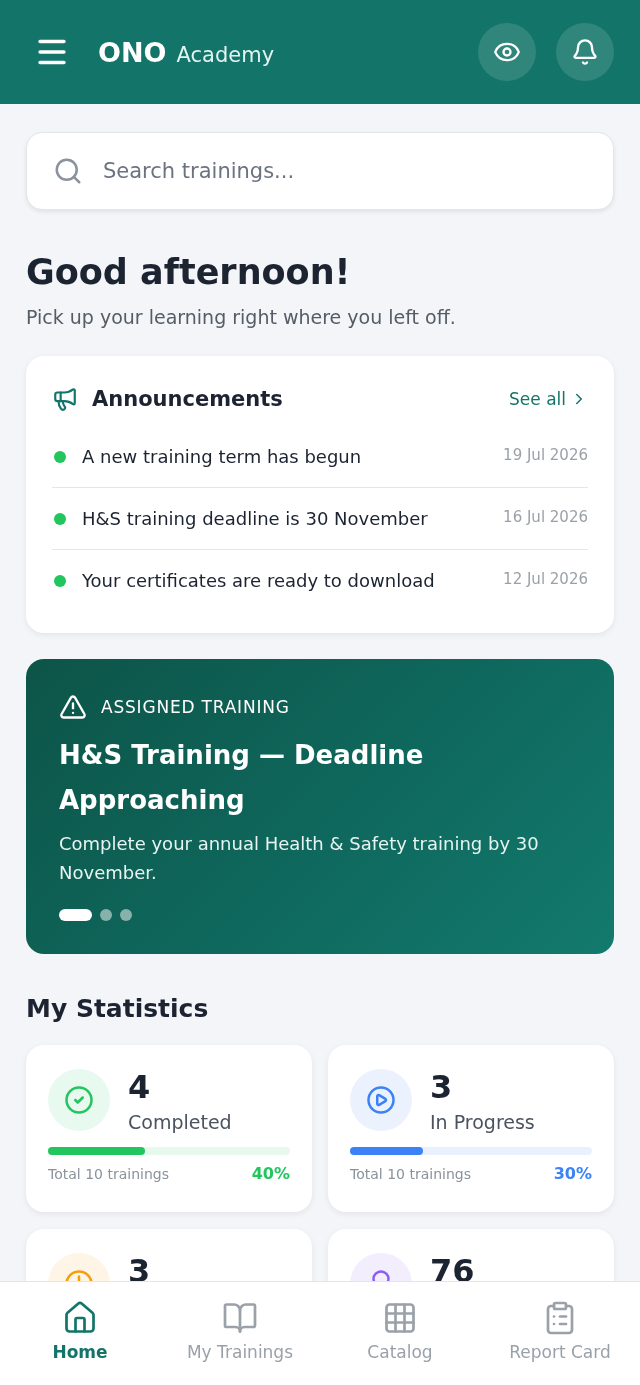  I want to click on home-icon, so click(80, 1318).